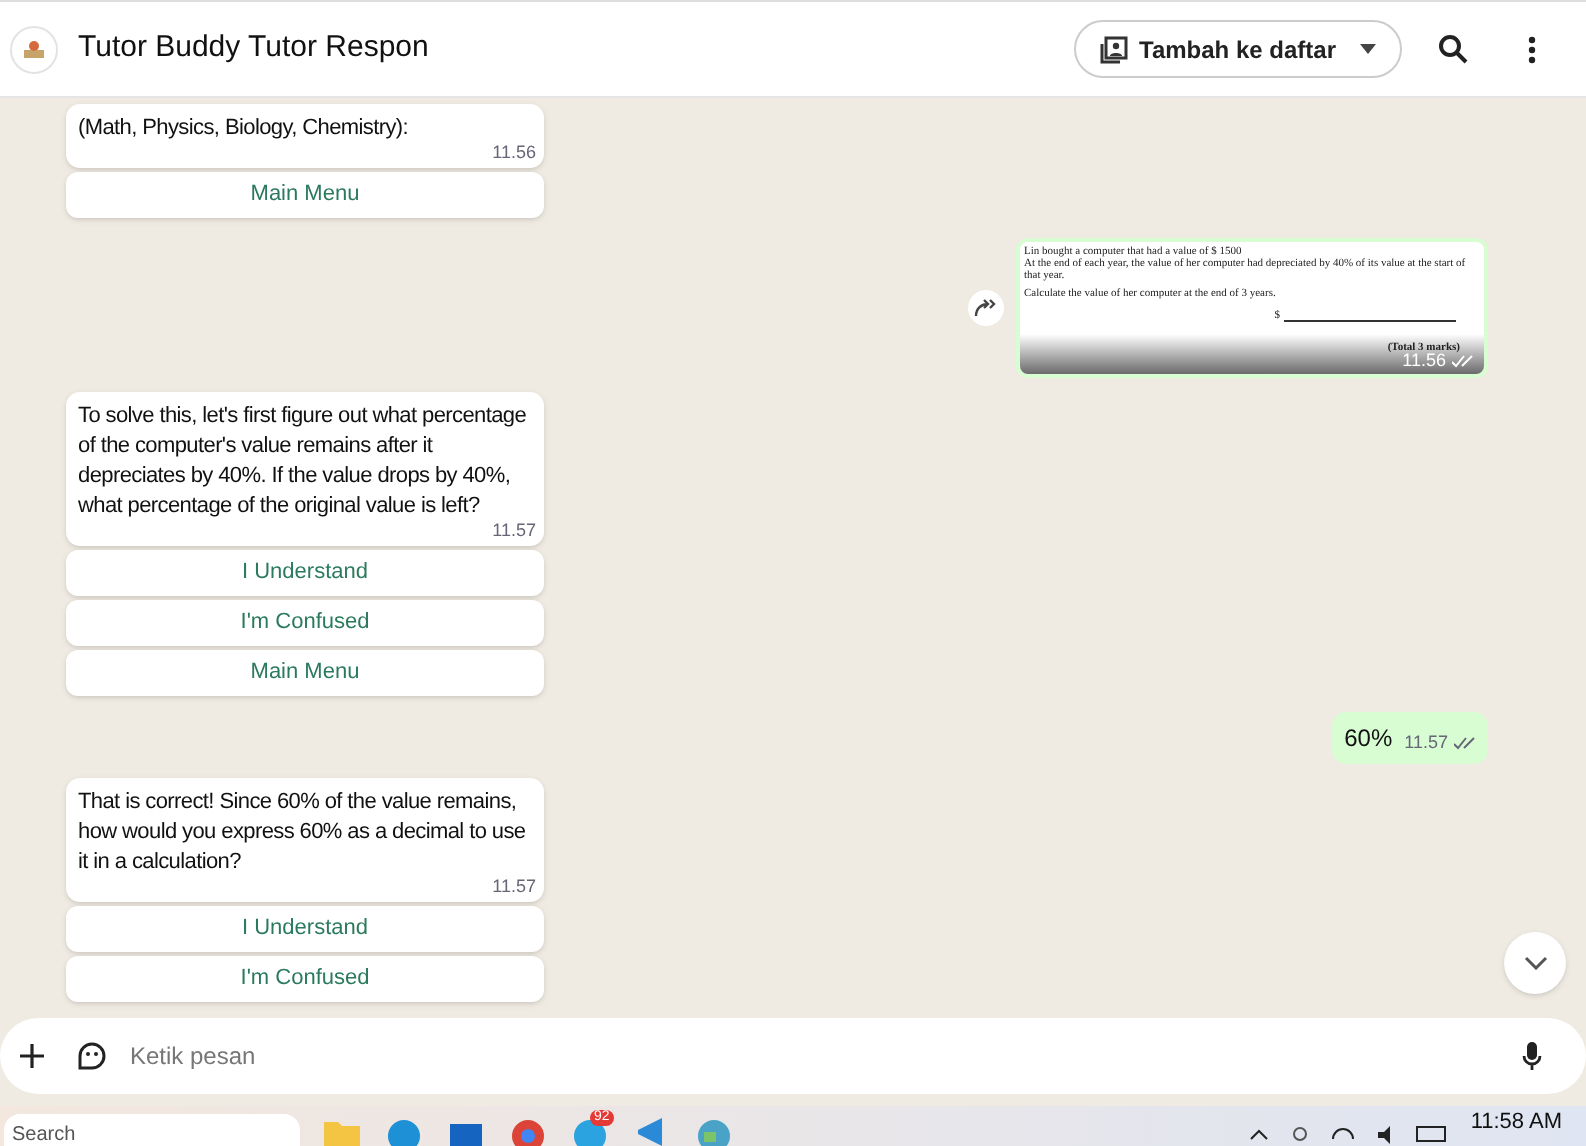  What do you see at coordinates (1516, 1122) in the screenshot?
I see `clock: 11:58 AM` at bounding box center [1516, 1122].